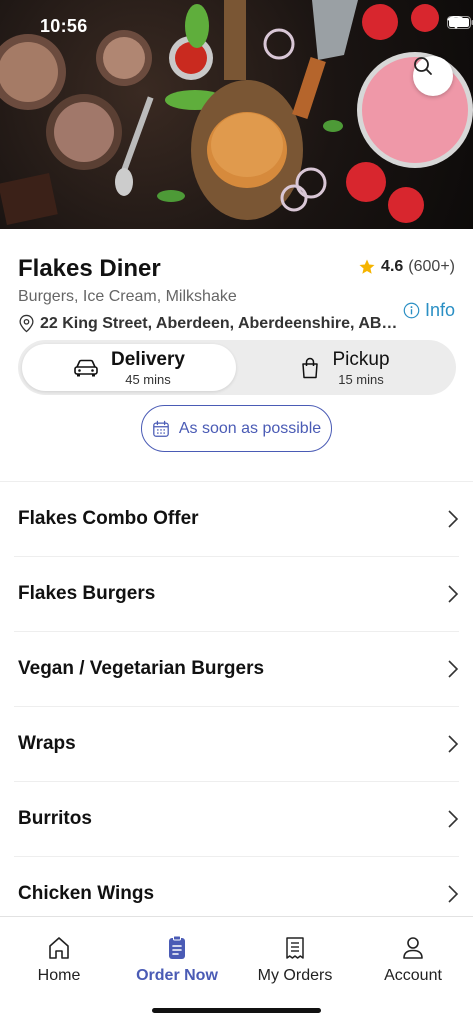 The height and width of the screenshot is (1024, 473). I want to click on car-icon, so click(86, 367).